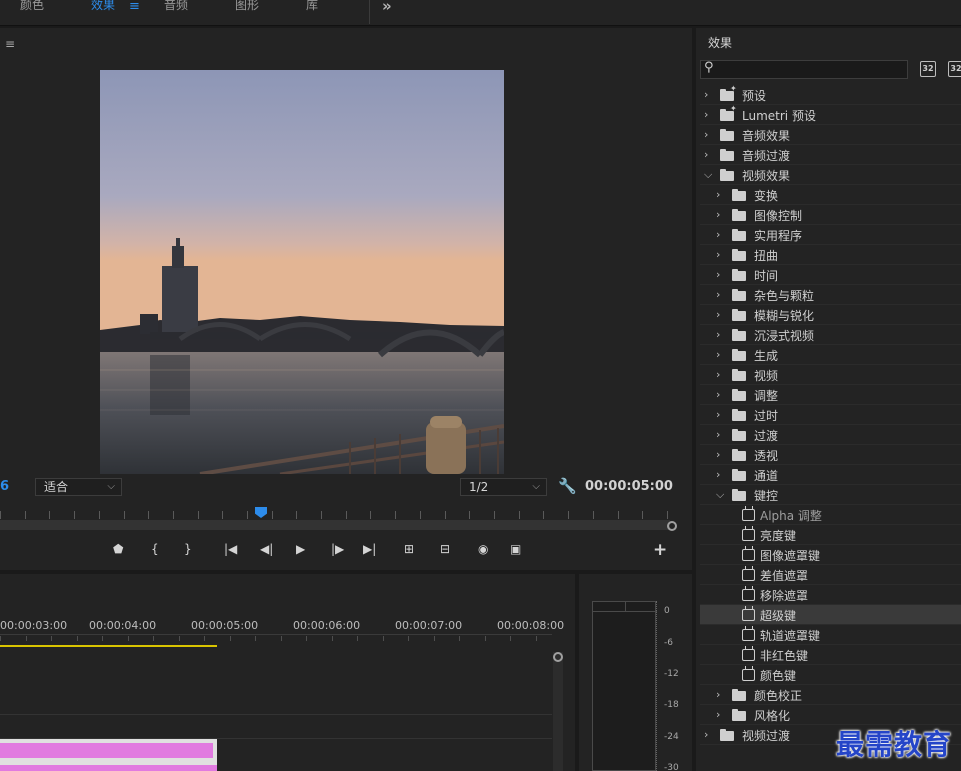  I want to click on effect-folder: › 杂色与颗粒, so click(830, 295).